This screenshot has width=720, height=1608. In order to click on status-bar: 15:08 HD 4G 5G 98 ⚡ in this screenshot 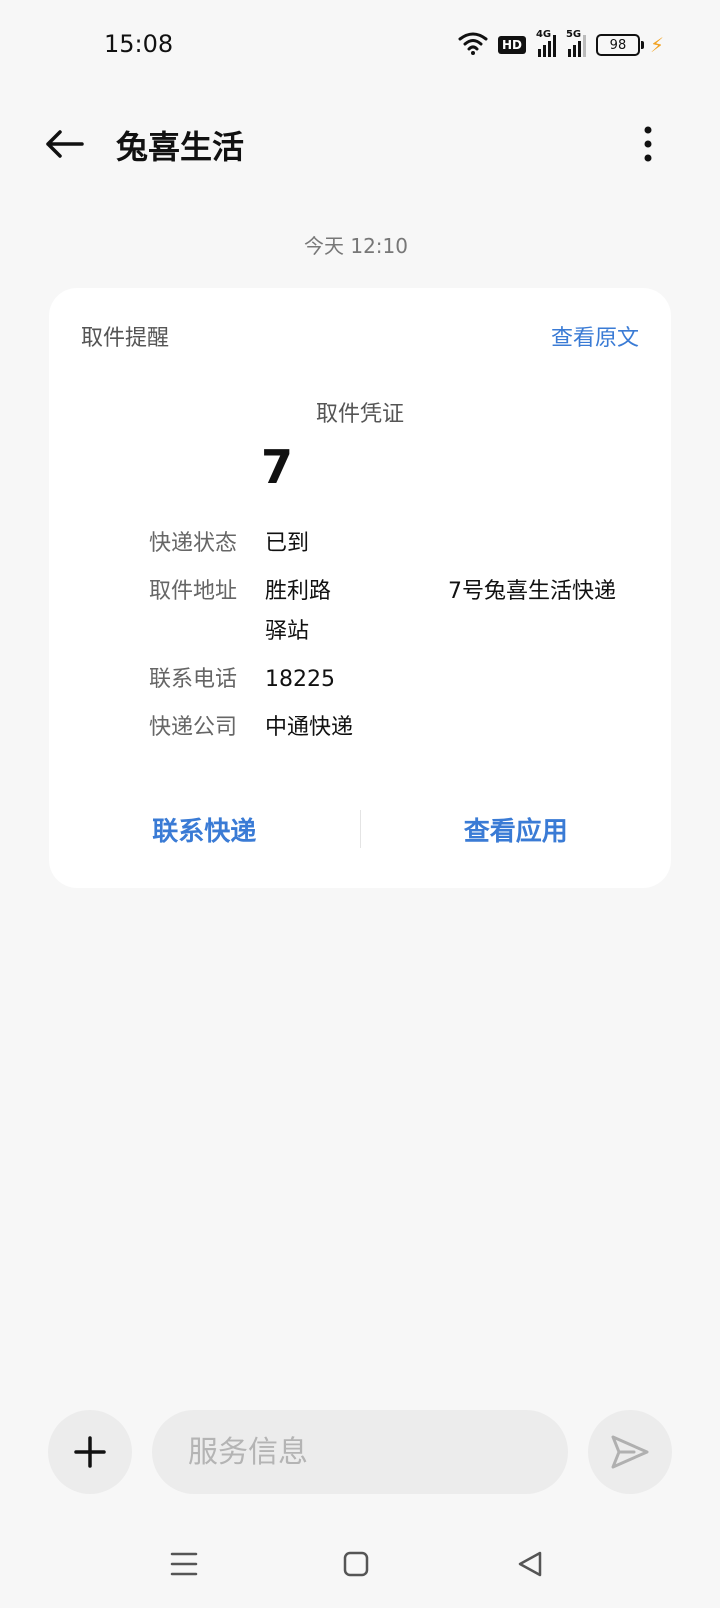, I will do `click(360, 45)`.